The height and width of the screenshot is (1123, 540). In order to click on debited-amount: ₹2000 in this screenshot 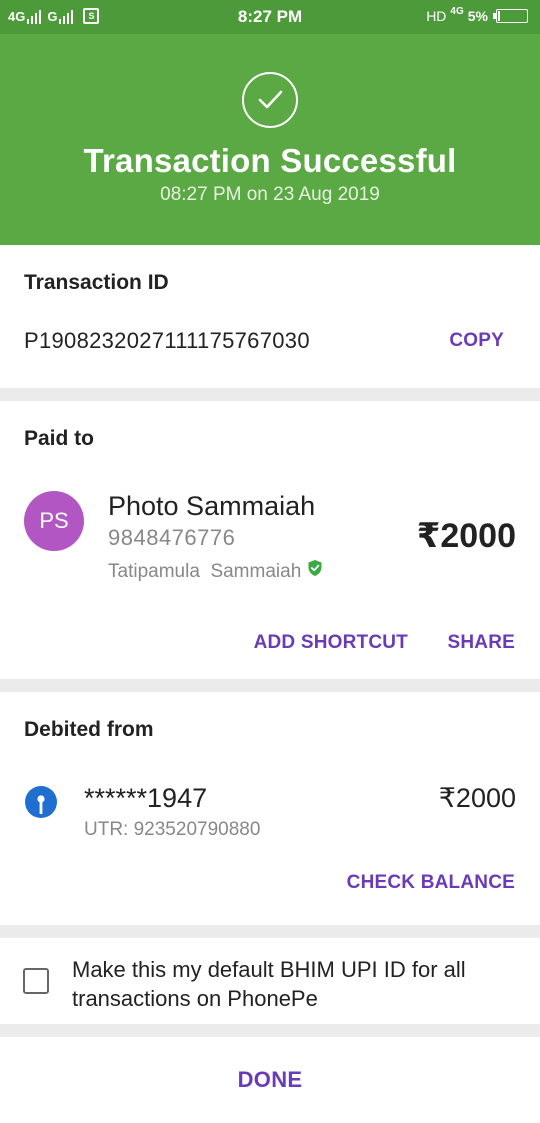, I will do `click(477, 798)`.